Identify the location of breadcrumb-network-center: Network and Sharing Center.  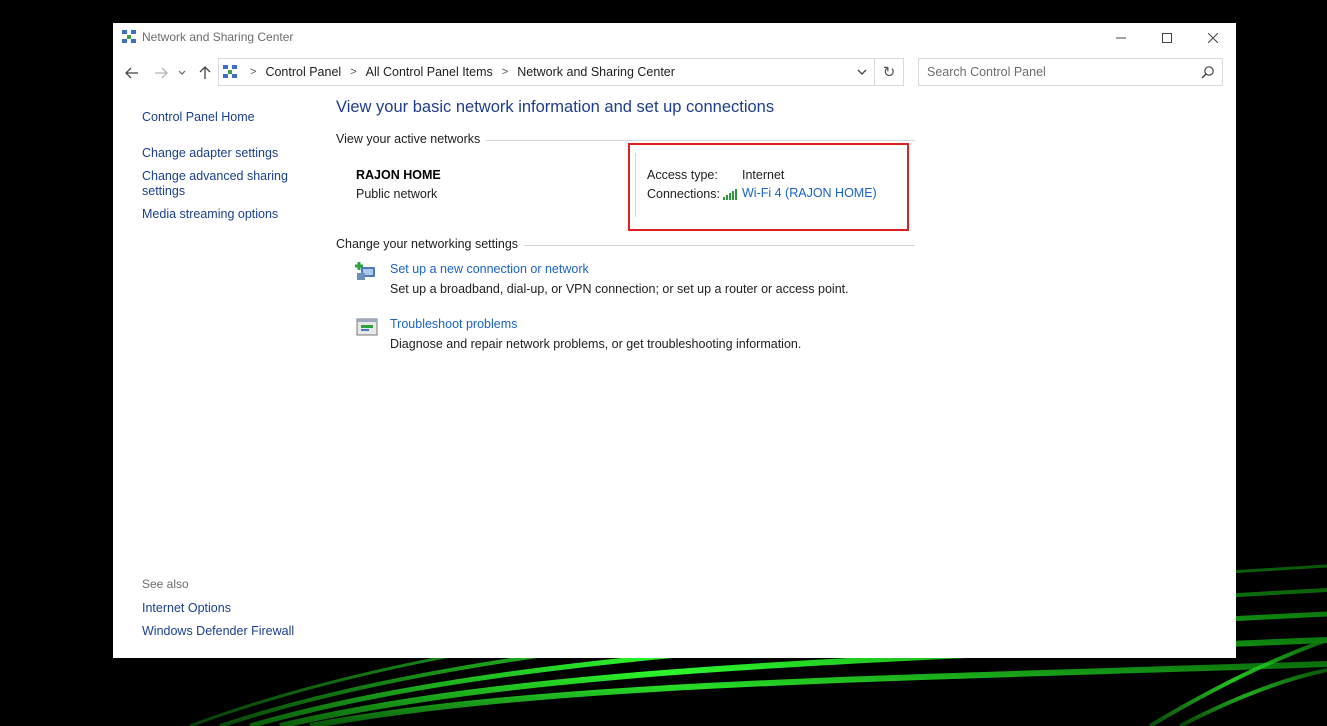
(596, 72).